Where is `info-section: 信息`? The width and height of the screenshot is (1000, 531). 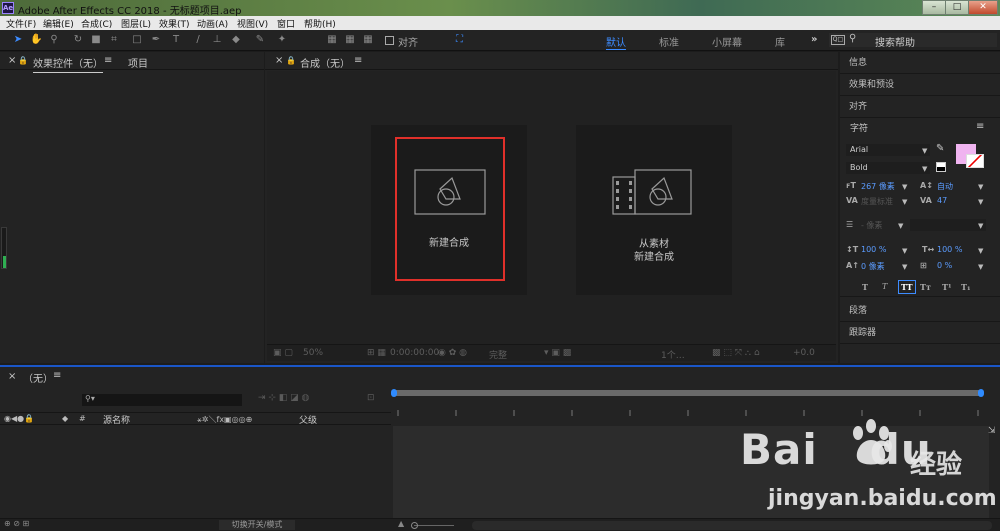
info-section: 信息 is located at coordinates (920, 63).